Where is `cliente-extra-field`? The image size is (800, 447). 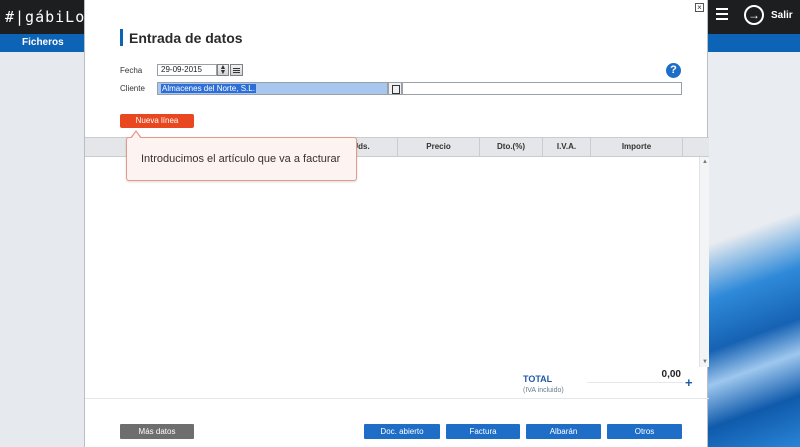 cliente-extra-field is located at coordinates (542, 88).